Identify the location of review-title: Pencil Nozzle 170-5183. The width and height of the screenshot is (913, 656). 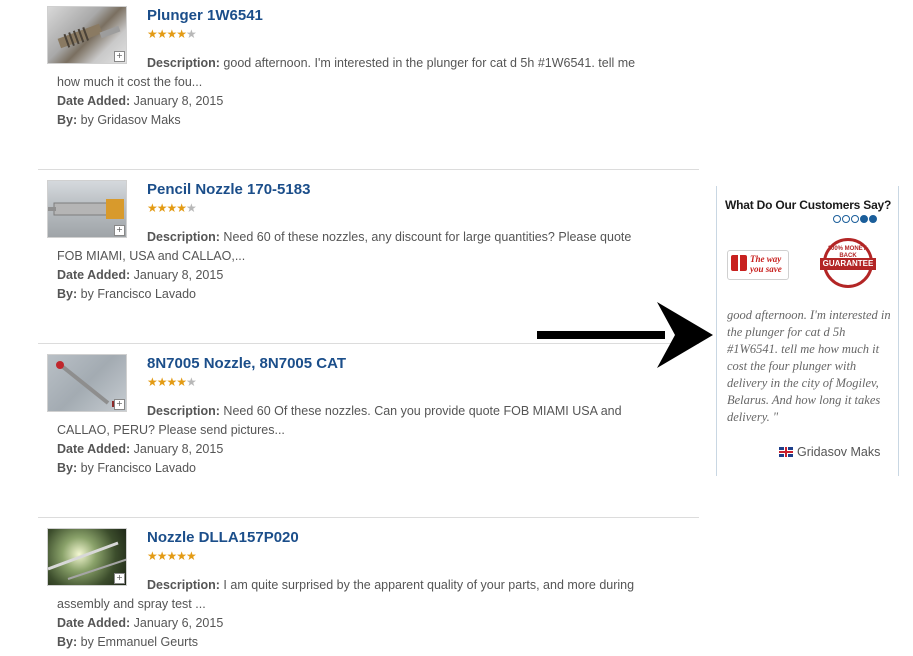
(228, 189).